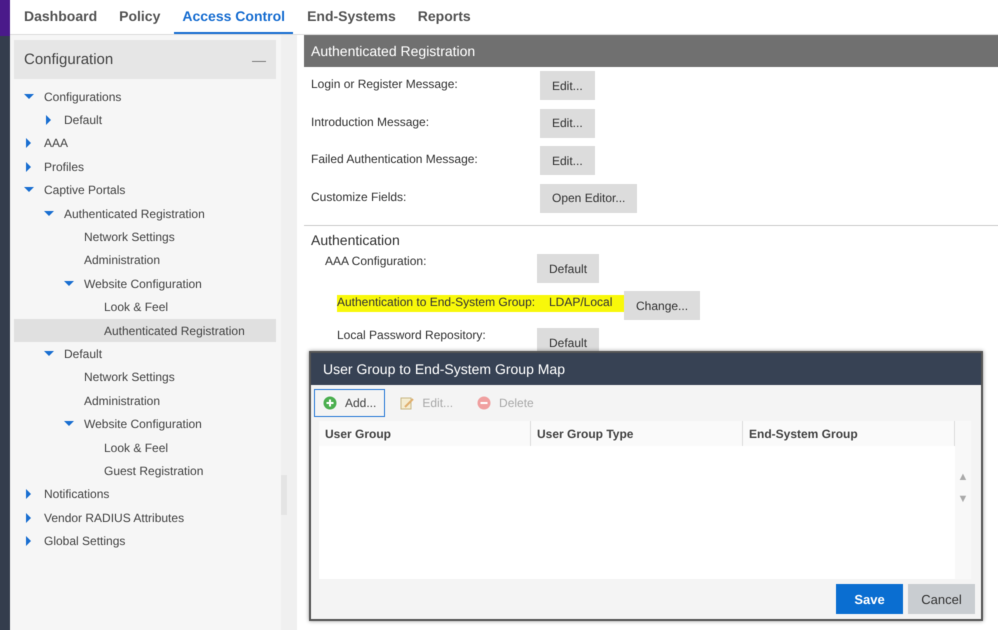  Describe the element at coordinates (869, 599) in the screenshot. I see `save-button: Save` at that location.